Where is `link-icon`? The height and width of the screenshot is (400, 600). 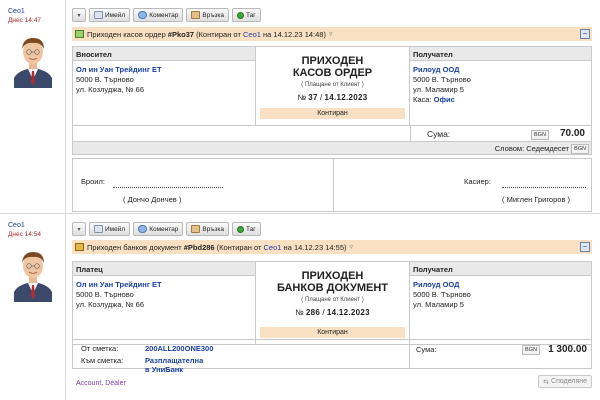
link-icon is located at coordinates (196, 229).